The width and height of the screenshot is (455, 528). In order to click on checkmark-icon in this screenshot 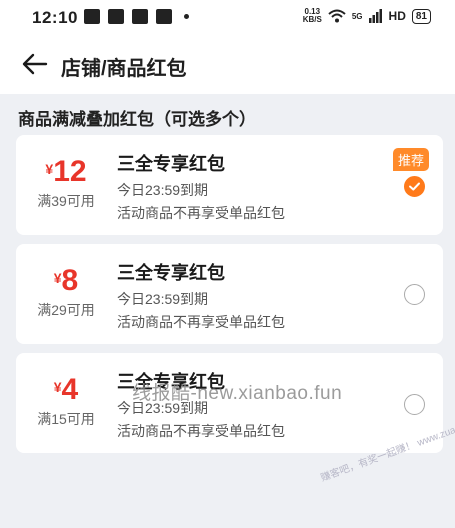, I will do `click(414, 186)`.